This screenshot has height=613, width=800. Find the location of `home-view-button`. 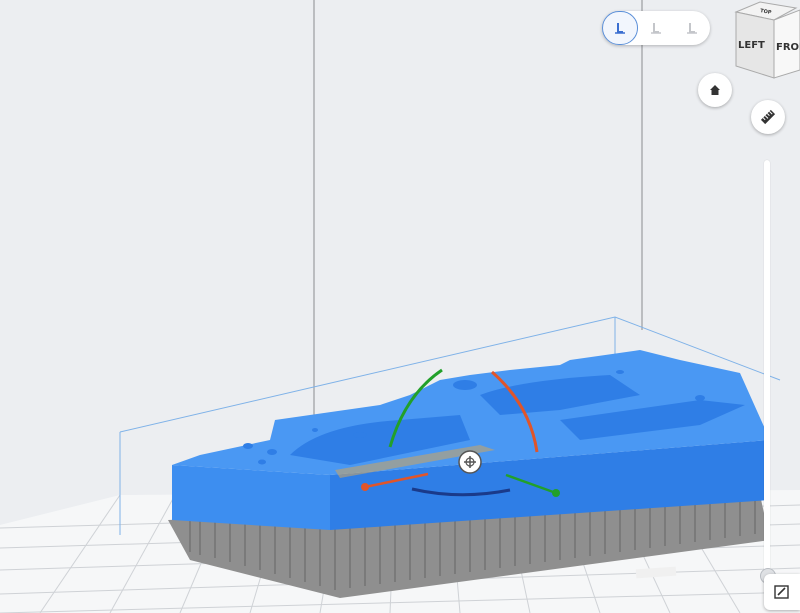

home-view-button is located at coordinates (715, 90).